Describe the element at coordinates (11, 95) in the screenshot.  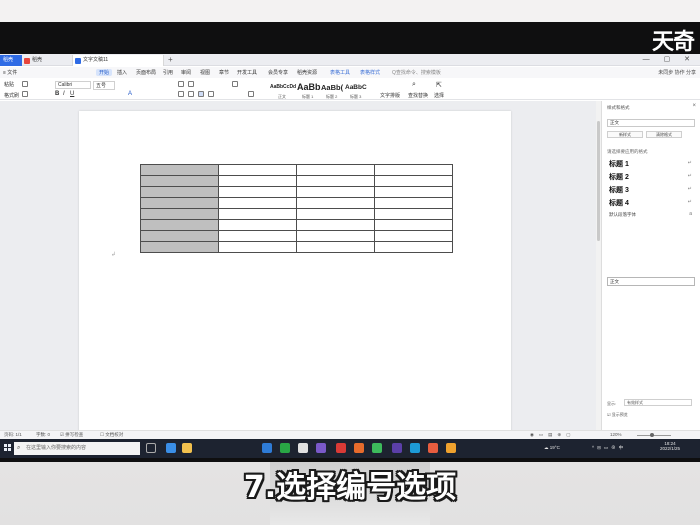
I see `format-painter-button: 格式刷` at that location.